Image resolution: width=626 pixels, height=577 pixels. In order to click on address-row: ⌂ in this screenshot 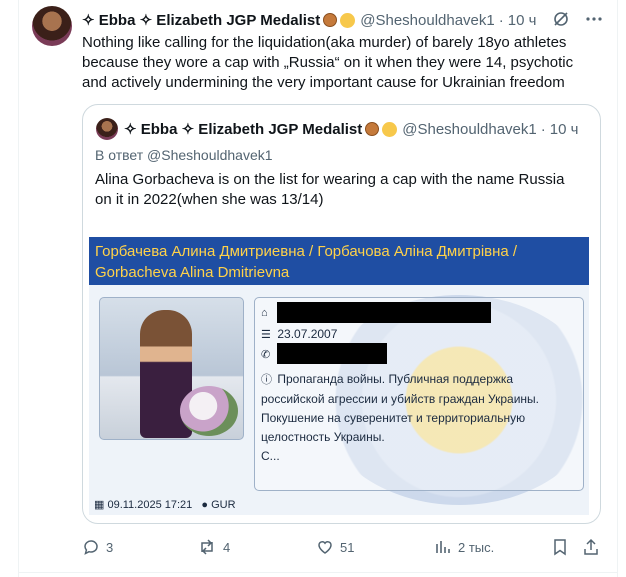, I will do `click(267, 312)`.